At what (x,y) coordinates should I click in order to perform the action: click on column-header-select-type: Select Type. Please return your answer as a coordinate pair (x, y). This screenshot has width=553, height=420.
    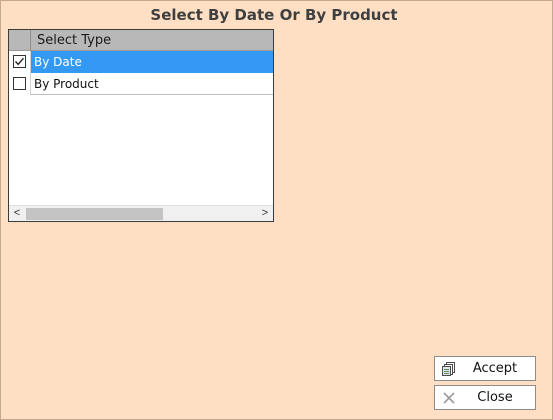
    Looking at the image, I should click on (74, 40).